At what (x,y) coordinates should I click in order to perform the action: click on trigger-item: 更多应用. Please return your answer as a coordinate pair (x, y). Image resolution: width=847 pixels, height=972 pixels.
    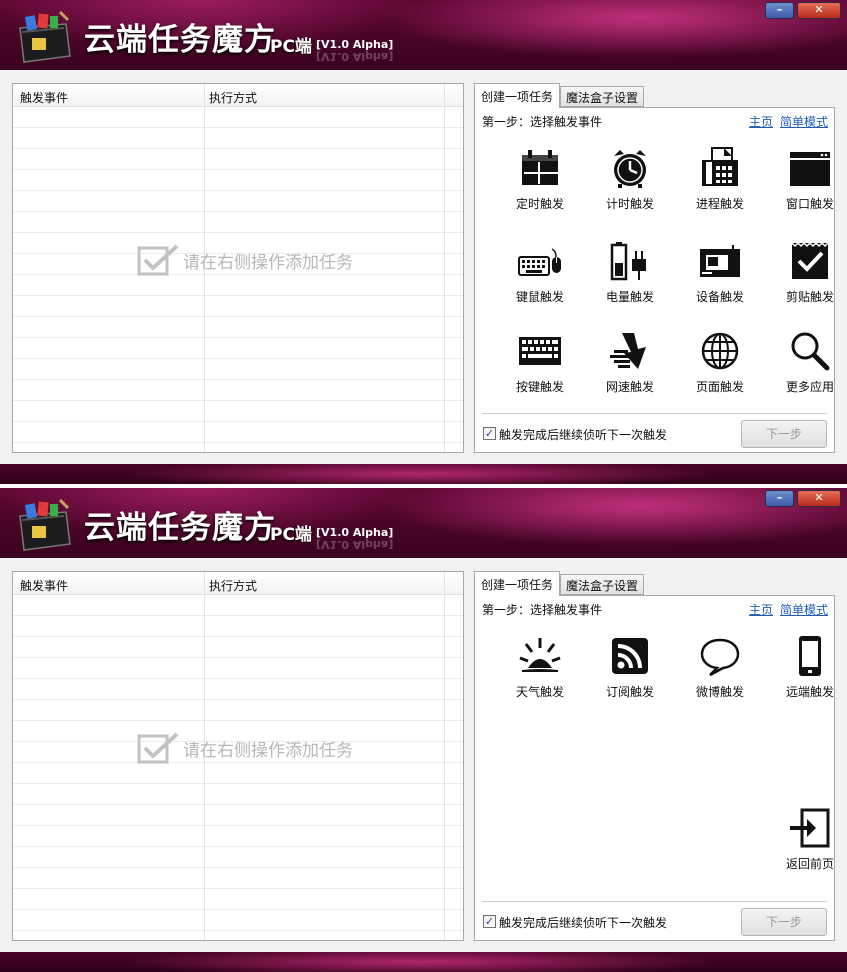
    Looking at the image, I should click on (806, 368).